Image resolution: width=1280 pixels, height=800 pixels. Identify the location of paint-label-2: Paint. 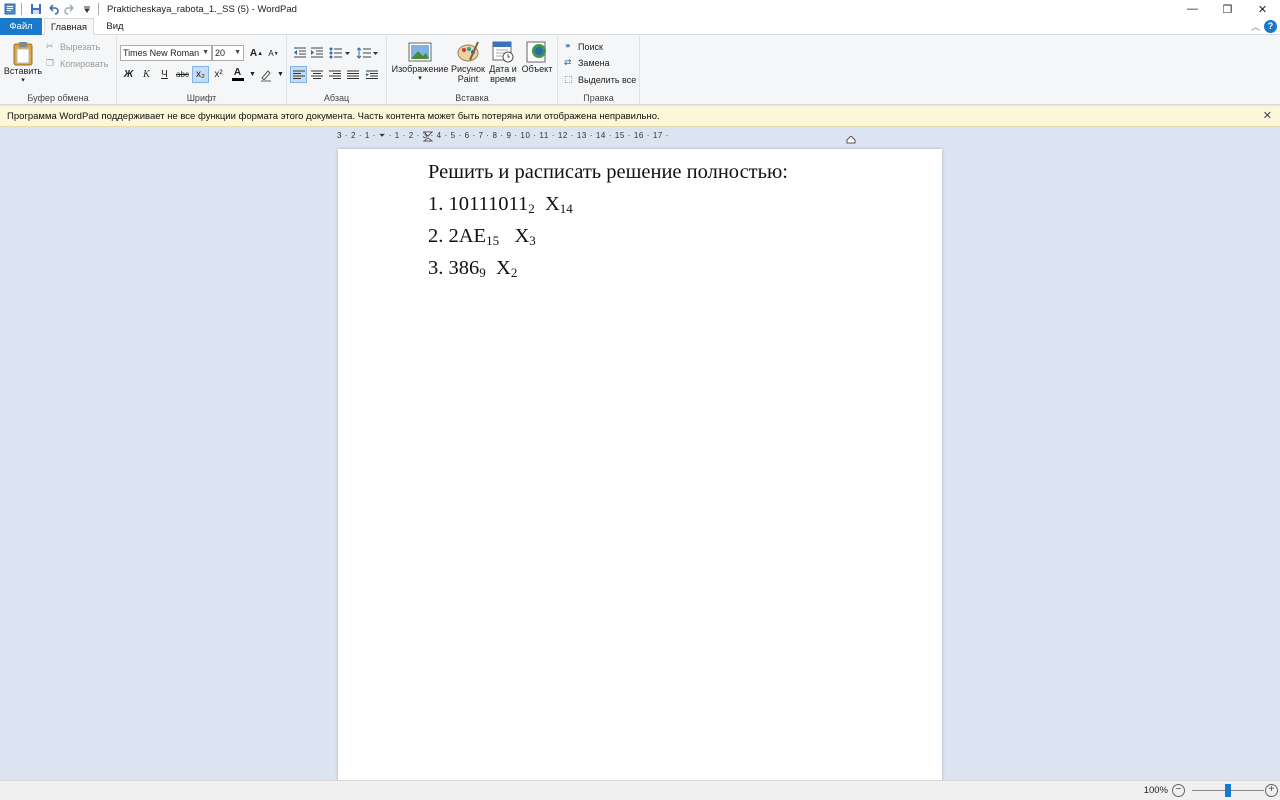
(468, 79).